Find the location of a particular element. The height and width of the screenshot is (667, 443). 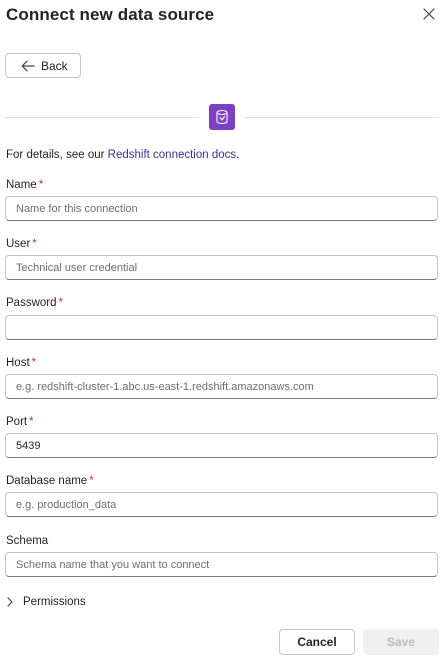

database-name-label-text: Database name is located at coordinates (47, 481).